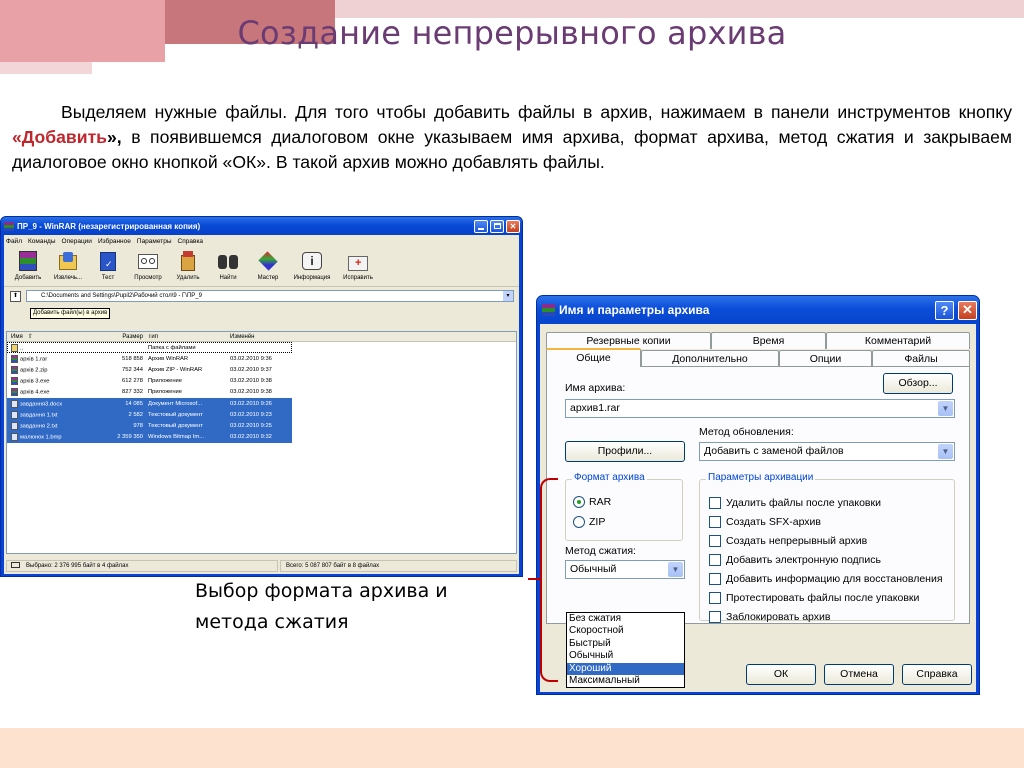 The width and height of the screenshot is (1024, 768). What do you see at coordinates (345, 607) in the screenshot?
I see `caption: Выбор формата архива и метода сжатия` at bounding box center [345, 607].